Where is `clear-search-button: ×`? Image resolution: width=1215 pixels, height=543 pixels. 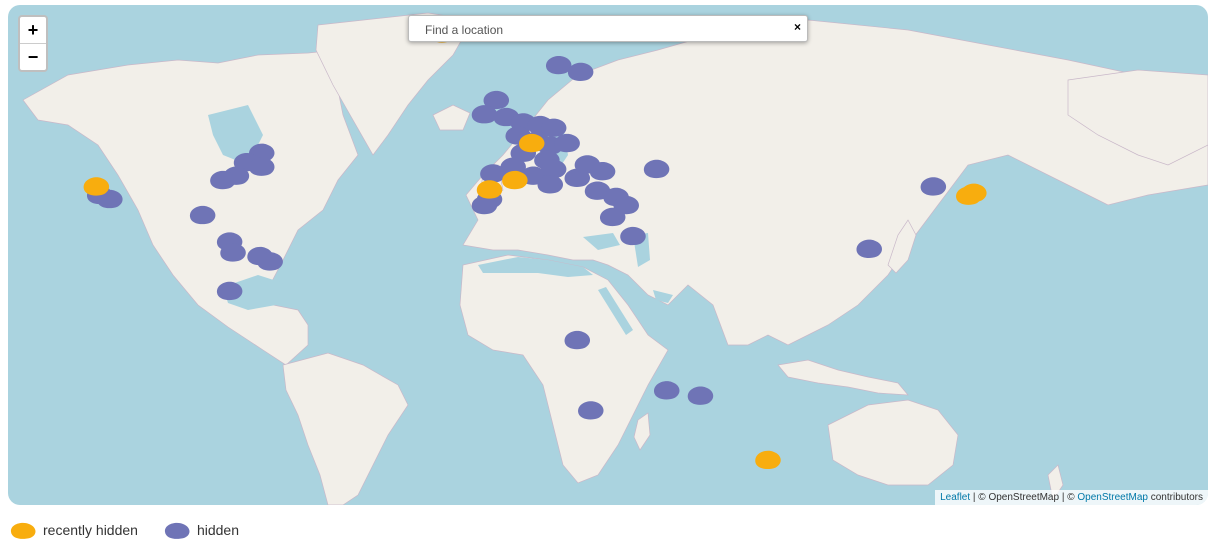 clear-search-button: × is located at coordinates (797, 27).